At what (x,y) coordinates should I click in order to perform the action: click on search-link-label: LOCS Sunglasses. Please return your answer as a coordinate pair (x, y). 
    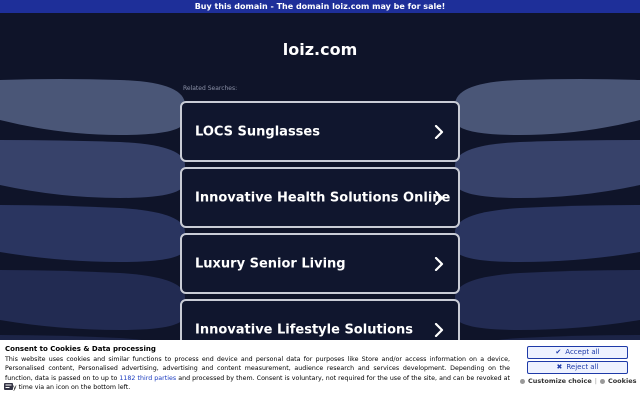
    Looking at the image, I should click on (257, 131).